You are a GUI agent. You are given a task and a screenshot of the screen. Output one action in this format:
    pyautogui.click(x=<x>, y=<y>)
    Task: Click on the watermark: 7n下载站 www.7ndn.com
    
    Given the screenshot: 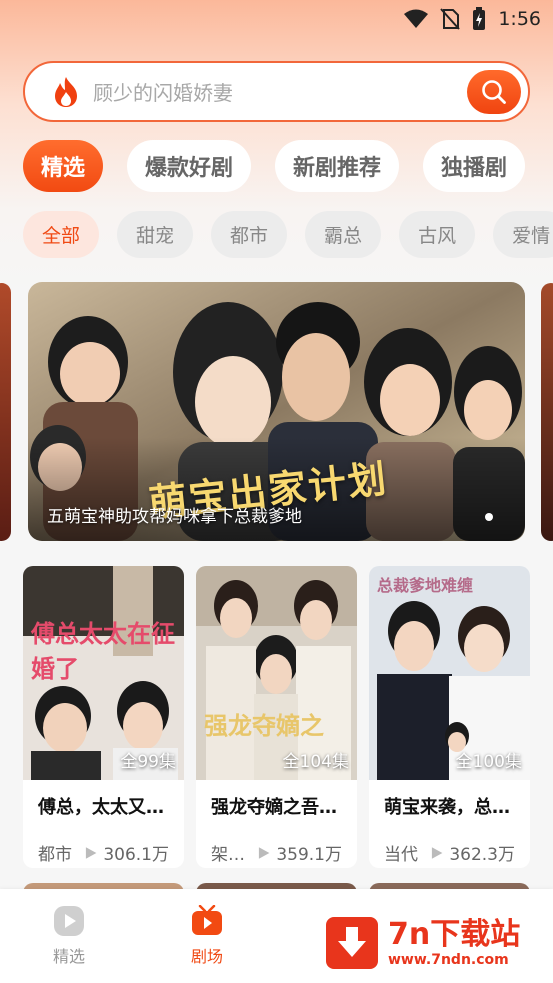 What is the action you would take?
    pyautogui.click(x=436, y=943)
    